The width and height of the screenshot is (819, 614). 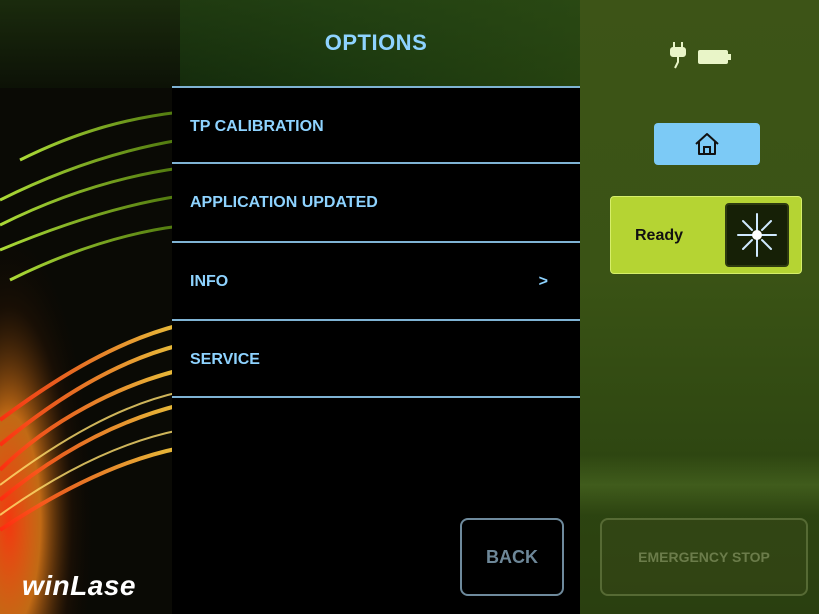 I want to click on battery-icon, so click(x=714, y=57).